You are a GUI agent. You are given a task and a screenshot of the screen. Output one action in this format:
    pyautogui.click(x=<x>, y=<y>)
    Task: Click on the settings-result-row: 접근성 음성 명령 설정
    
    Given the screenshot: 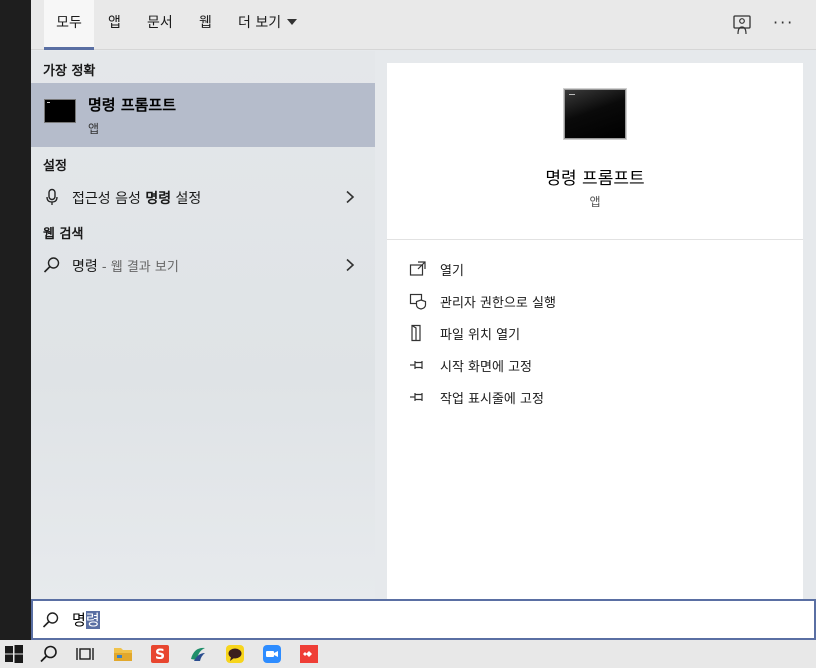 What is the action you would take?
    pyautogui.click(x=203, y=197)
    